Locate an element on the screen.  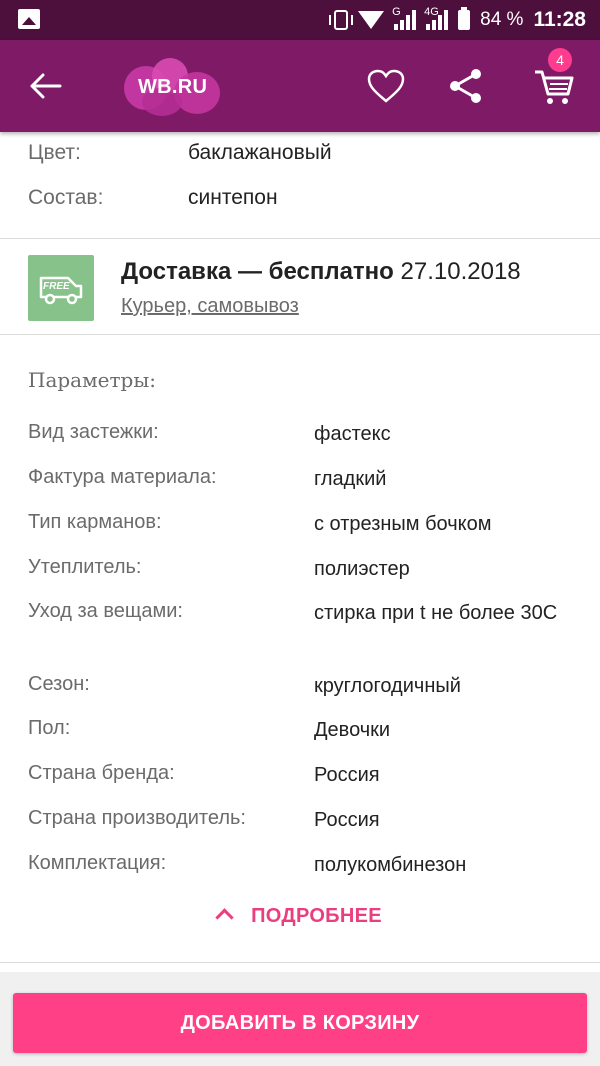
wb-logo: WB.RU is located at coordinates (172, 87).